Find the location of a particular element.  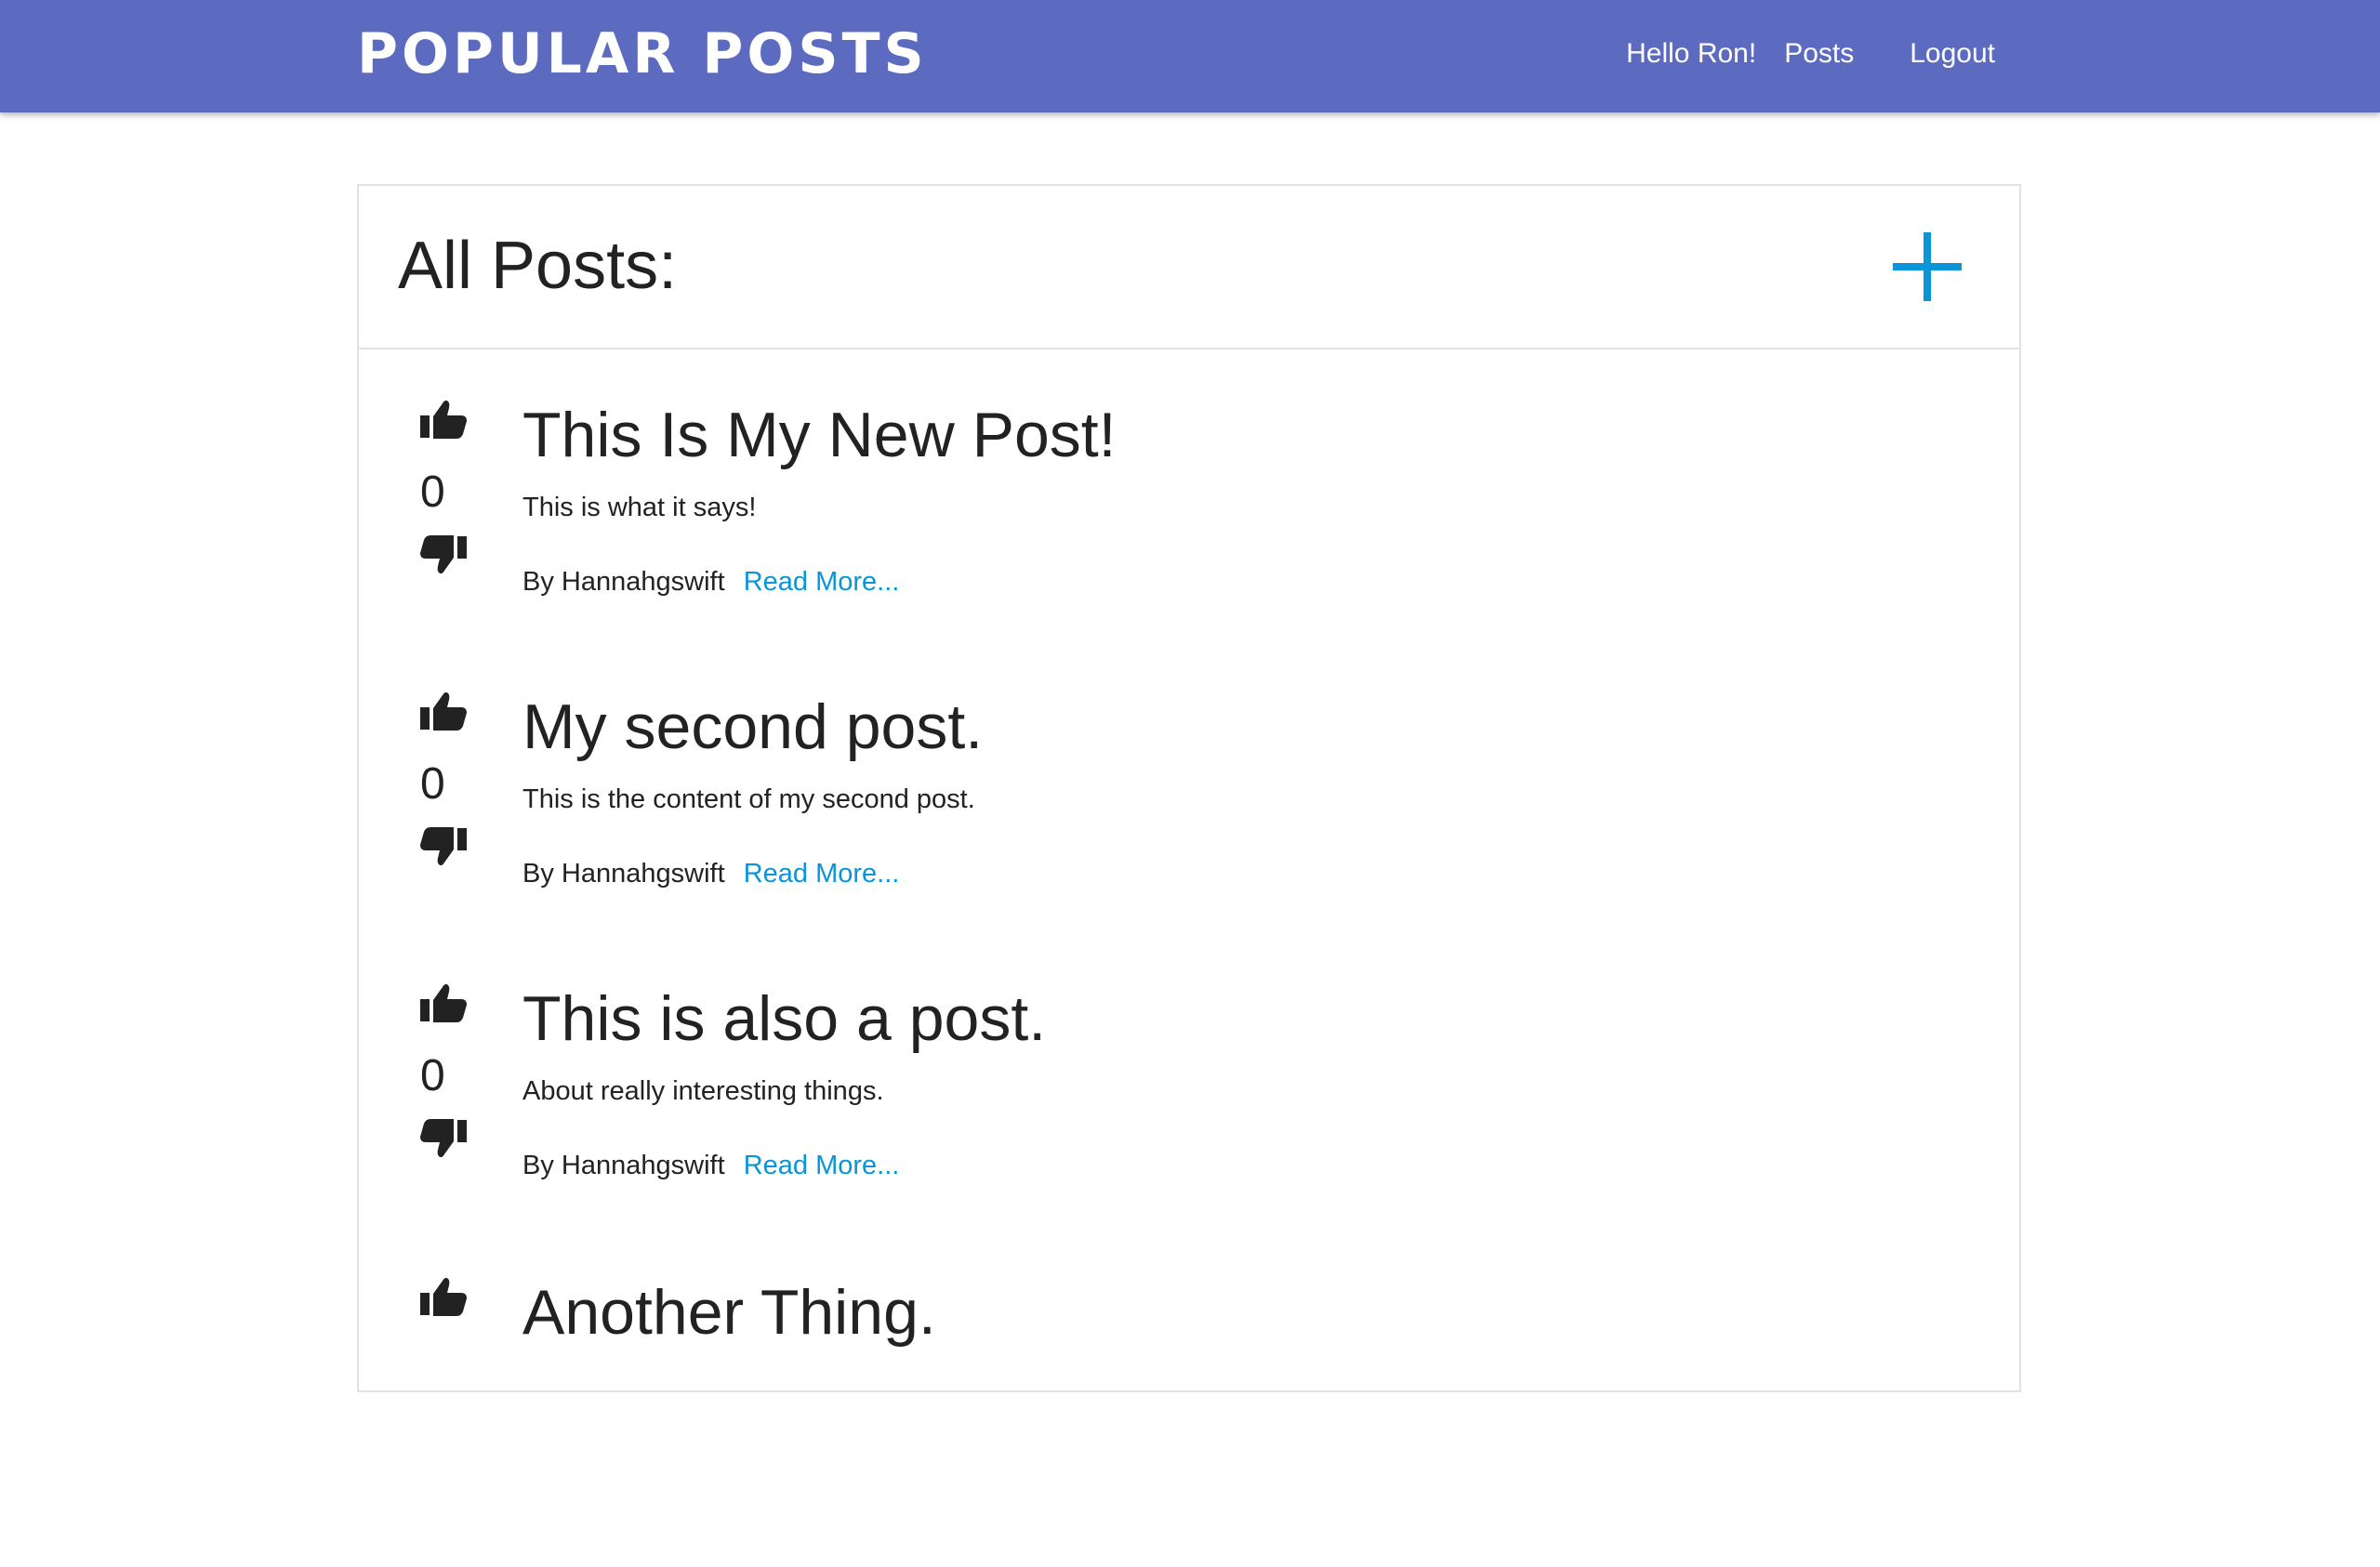

post-title: Another Thing. is located at coordinates (729, 1312).